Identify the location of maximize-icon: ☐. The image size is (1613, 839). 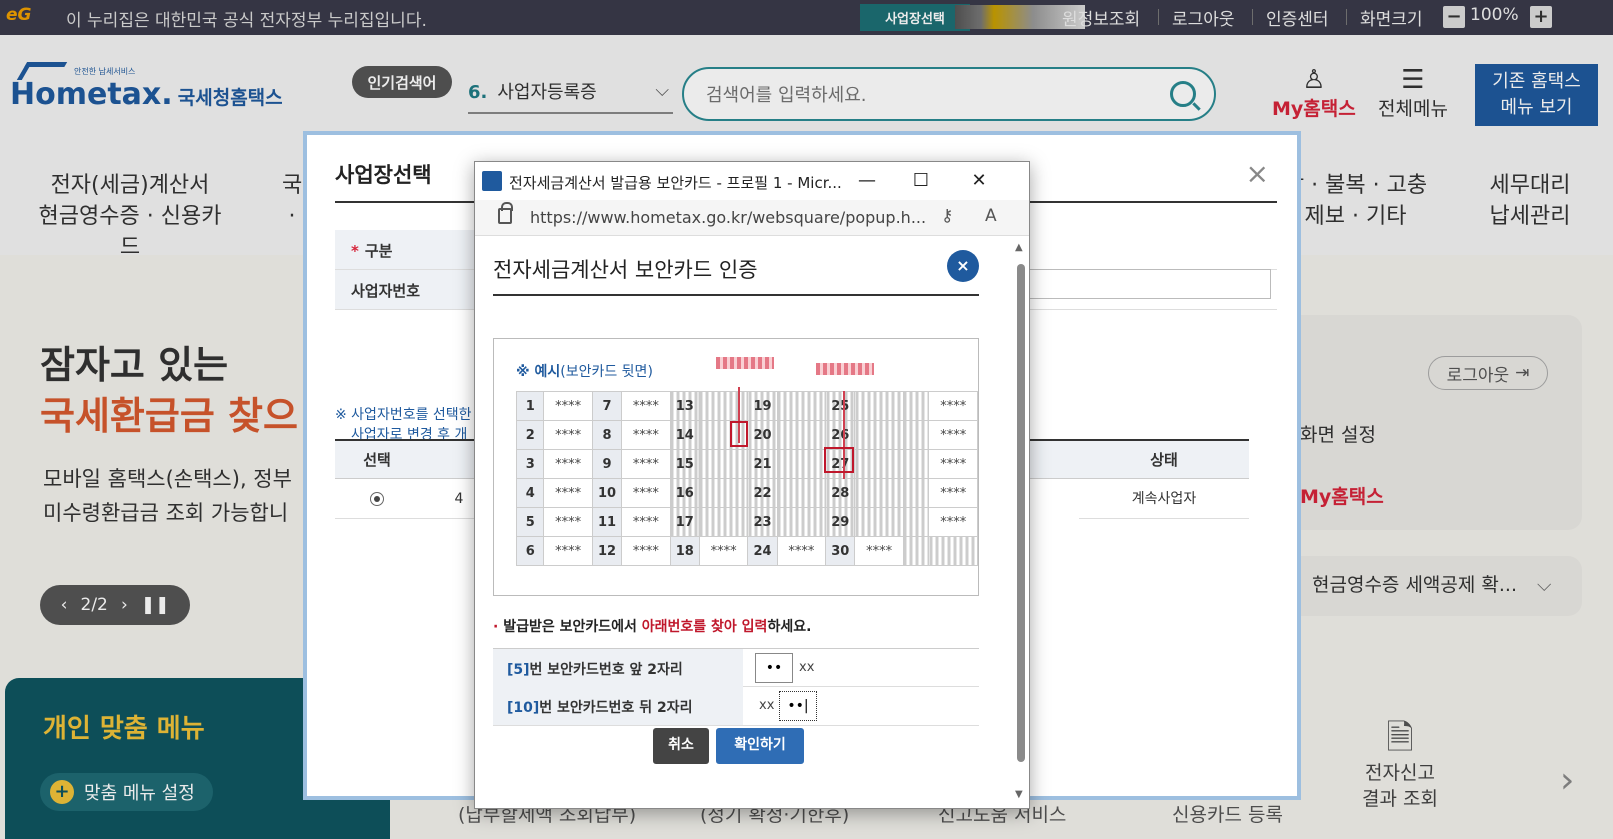
(921, 181).